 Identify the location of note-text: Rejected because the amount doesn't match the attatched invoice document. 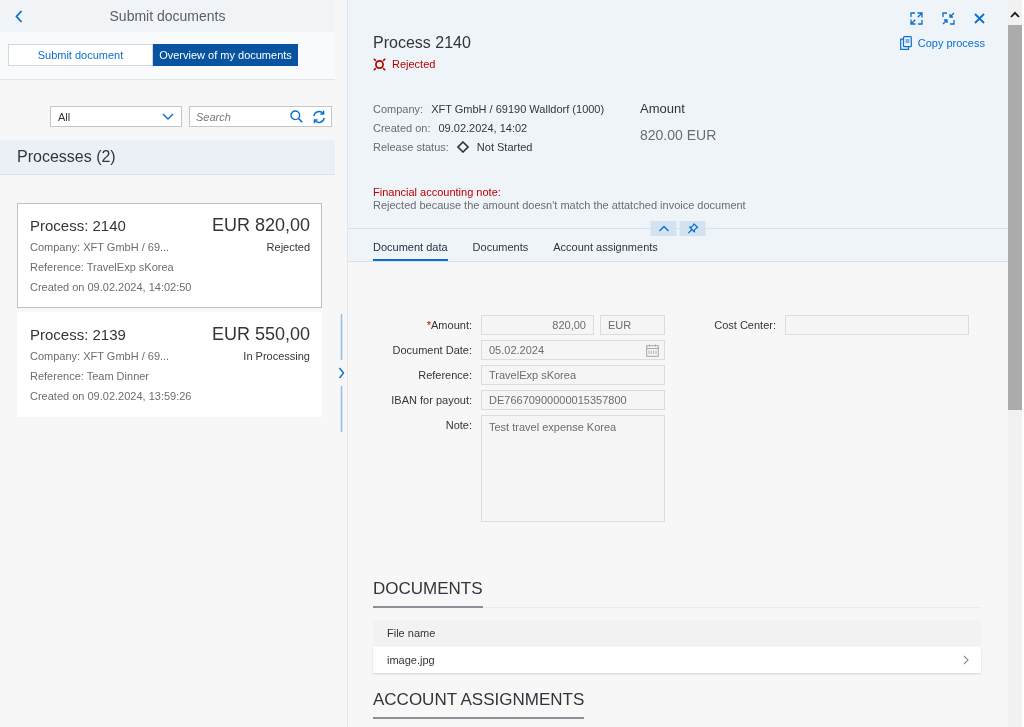
(559, 205).